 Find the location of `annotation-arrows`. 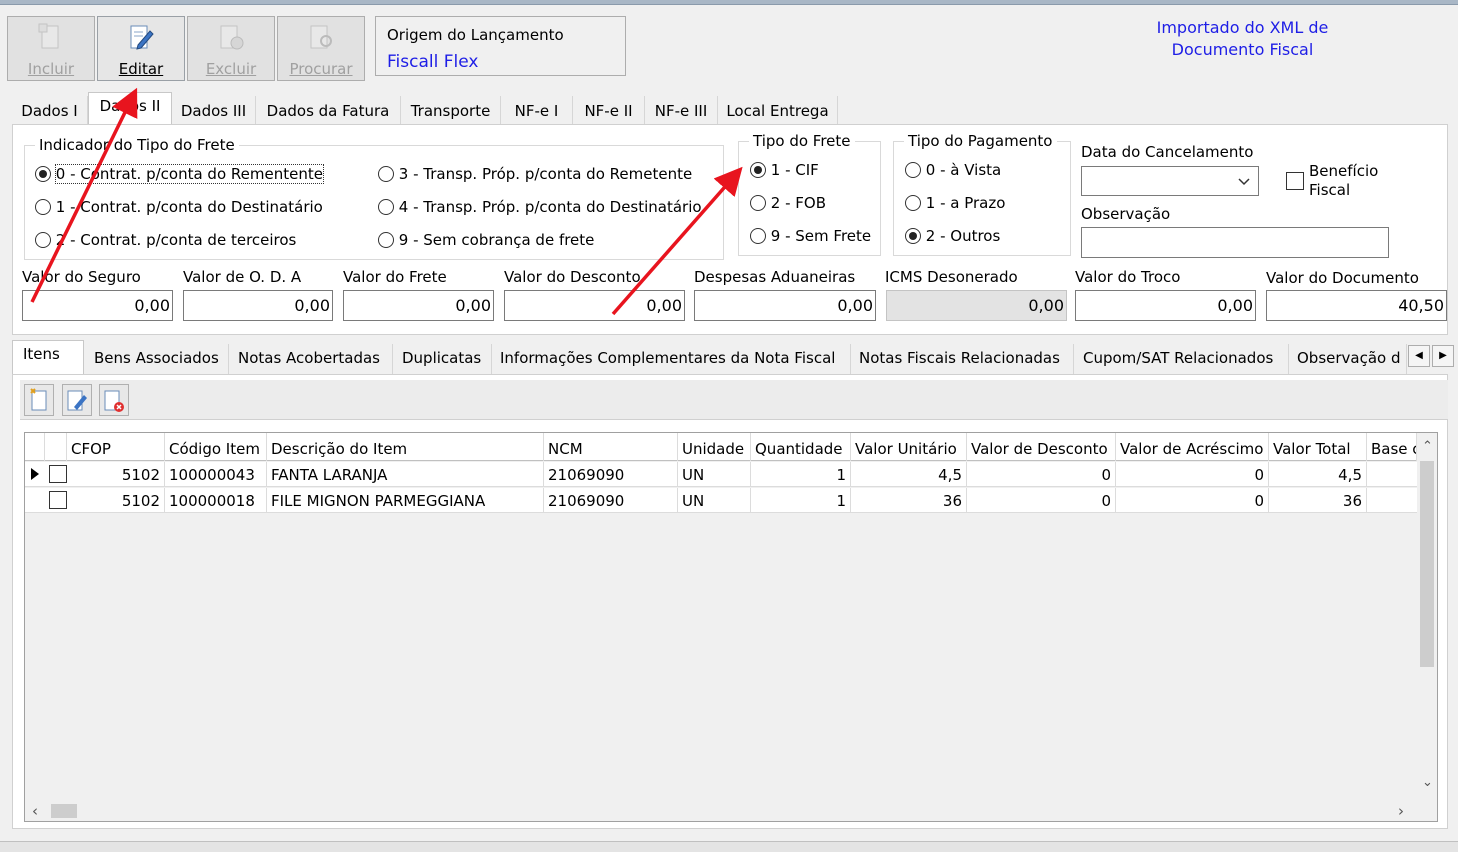

annotation-arrows is located at coordinates (386, 201).